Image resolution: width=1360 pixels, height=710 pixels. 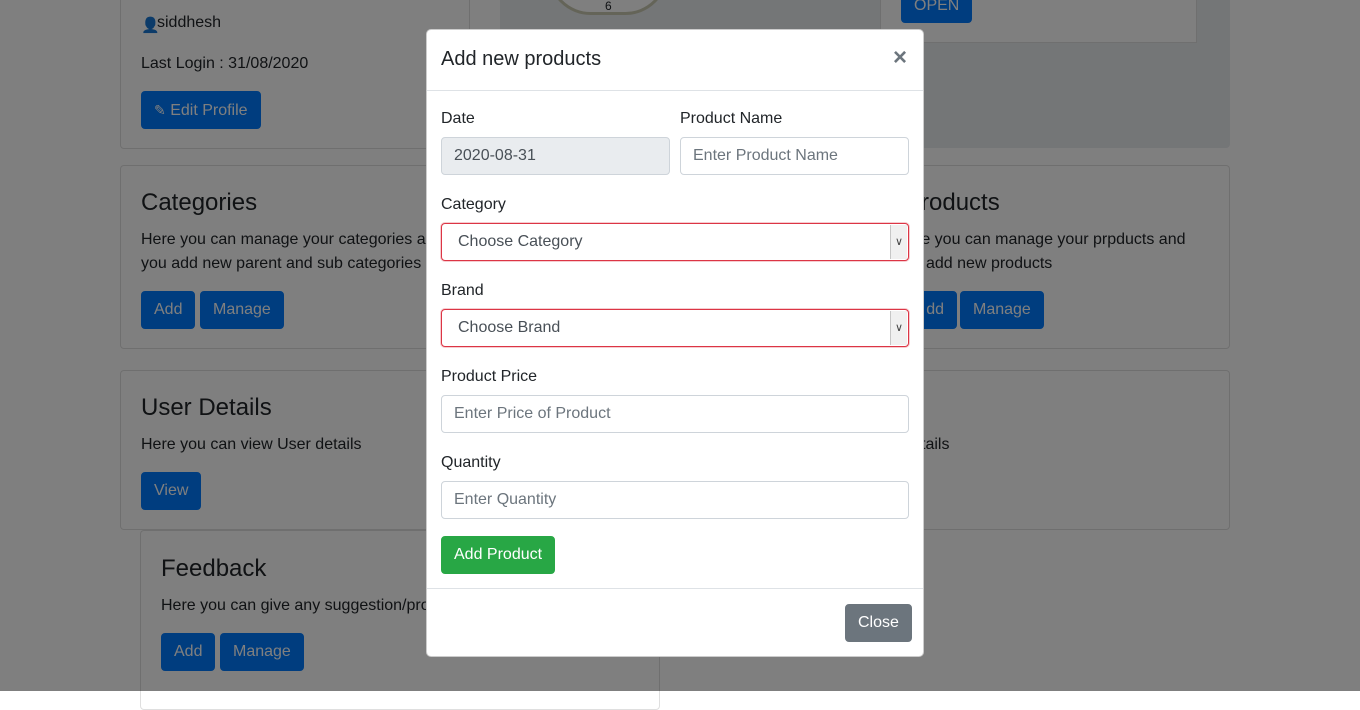 What do you see at coordinates (794, 156) in the screenshot?
I see `product-name-input: Enter Product Name` at bounding box center [794, 156].